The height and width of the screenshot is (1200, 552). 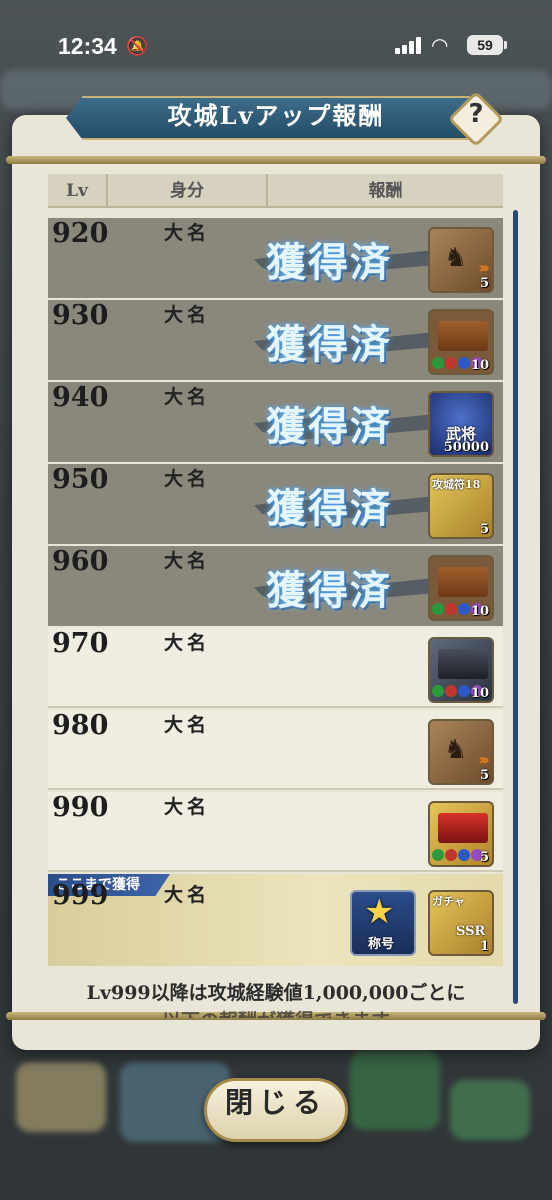 What do you see at coordinates (276, 1110) in the screenshot?
I see `close-button: 閉じる` at bounding box center [276, 1110].